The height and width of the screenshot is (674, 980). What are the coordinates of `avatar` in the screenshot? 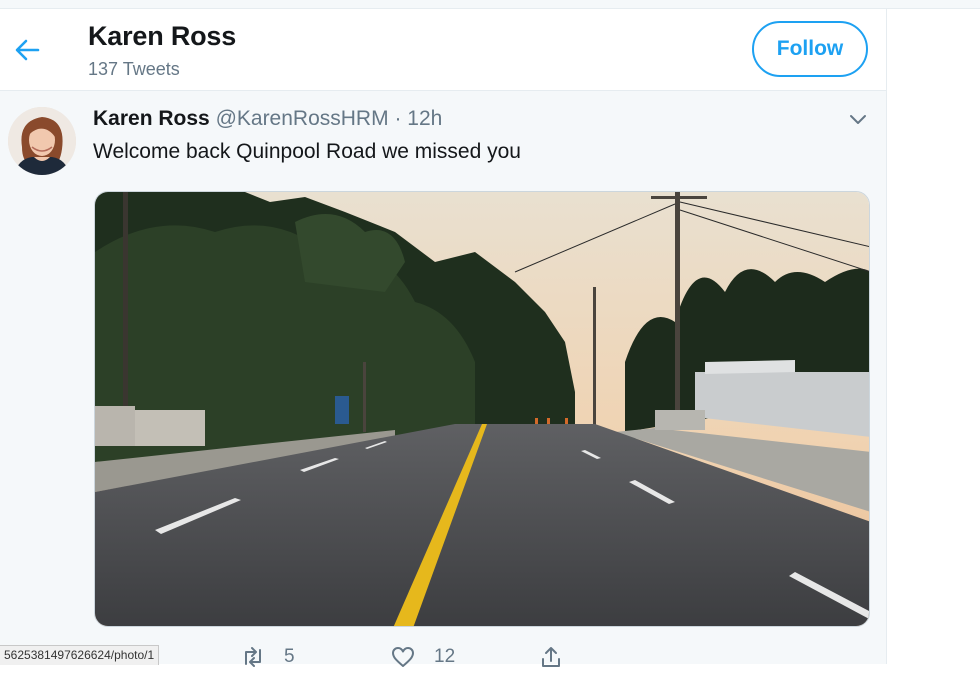 It's located at (42, 141).